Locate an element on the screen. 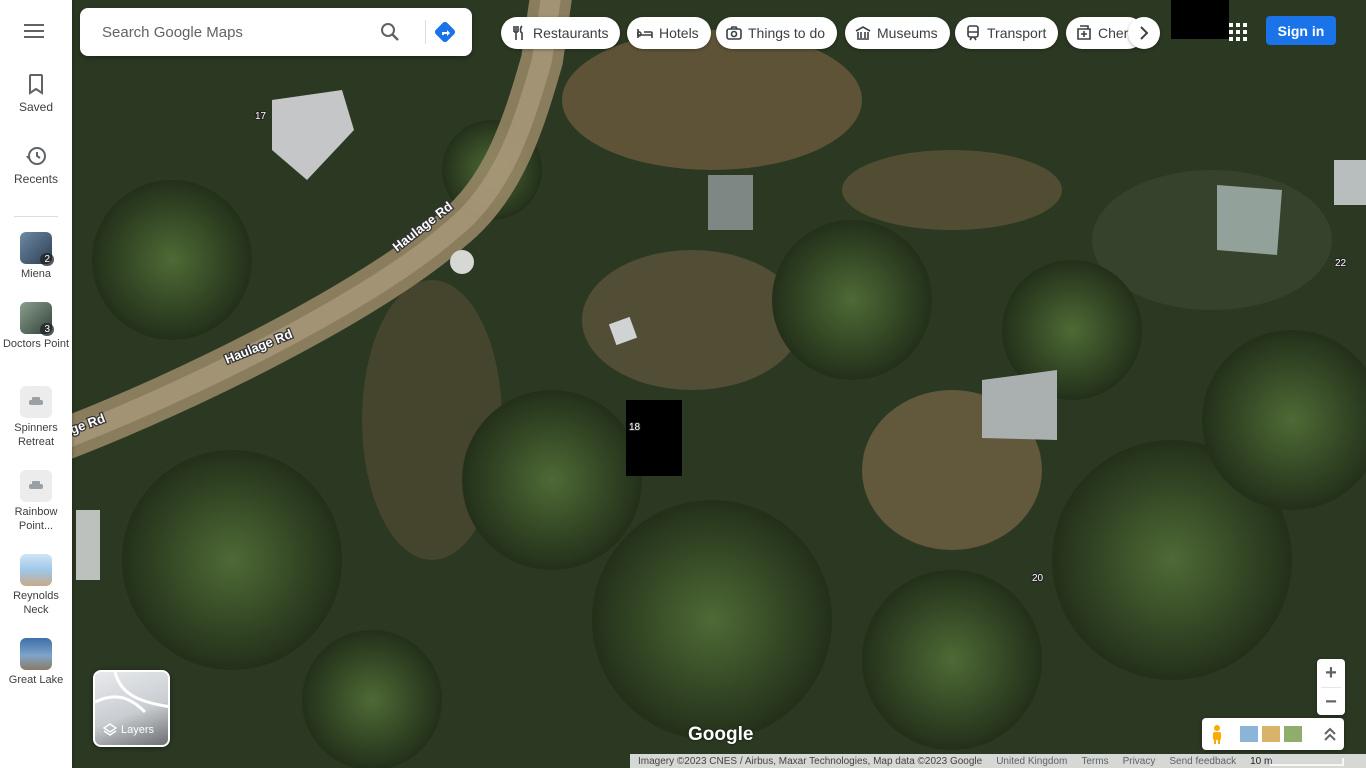 The height and width of the screenshot is (768, 1366). recent-place-label: Miena is located at coordinates (36, 274).